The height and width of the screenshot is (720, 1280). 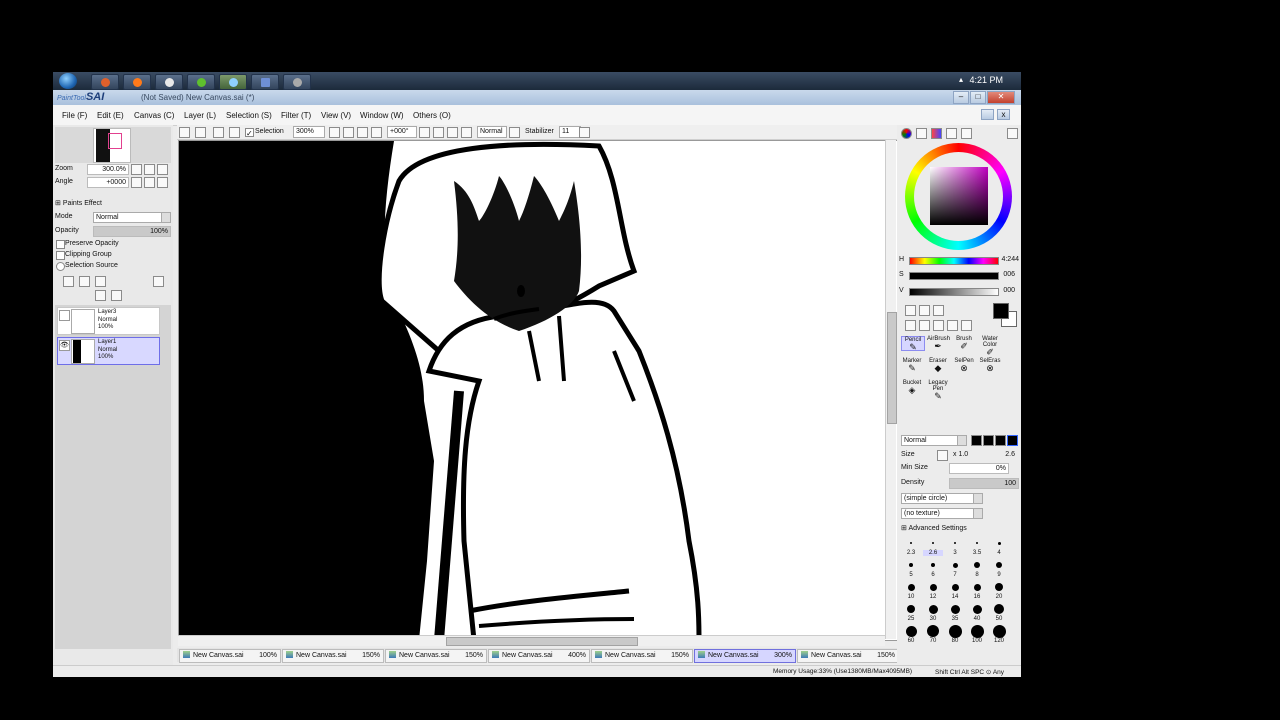 I want to click on hsv-slider-toggle-icon, so click(x=936, y=133).